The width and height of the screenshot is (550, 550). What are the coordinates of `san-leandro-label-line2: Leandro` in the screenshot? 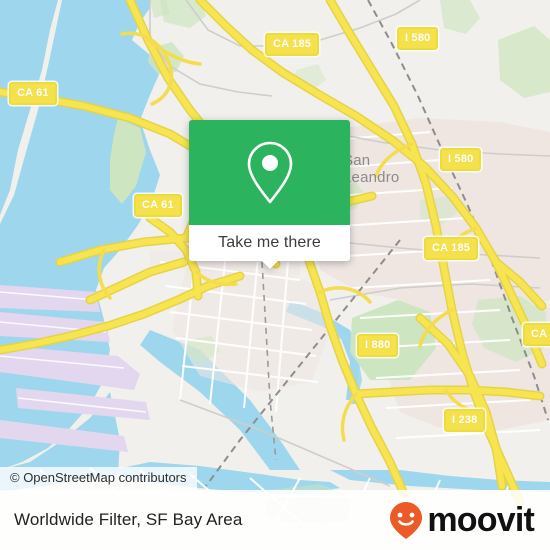 It's located at (371, 177).